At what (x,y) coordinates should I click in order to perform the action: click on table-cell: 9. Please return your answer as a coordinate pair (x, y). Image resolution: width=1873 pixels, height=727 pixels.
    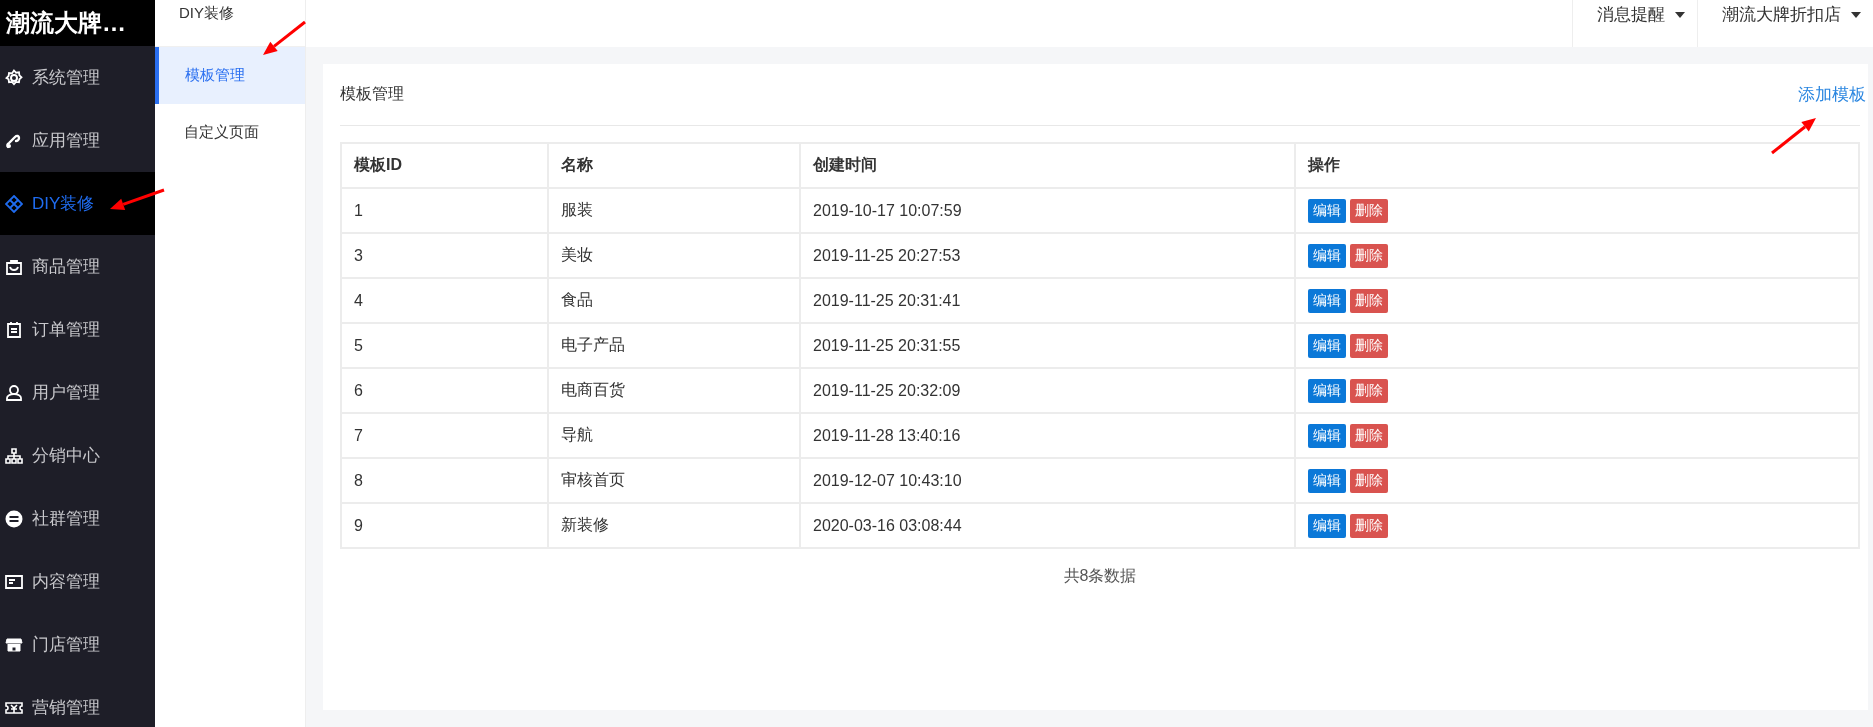
    Looking at the image, I should click on (444, 525).